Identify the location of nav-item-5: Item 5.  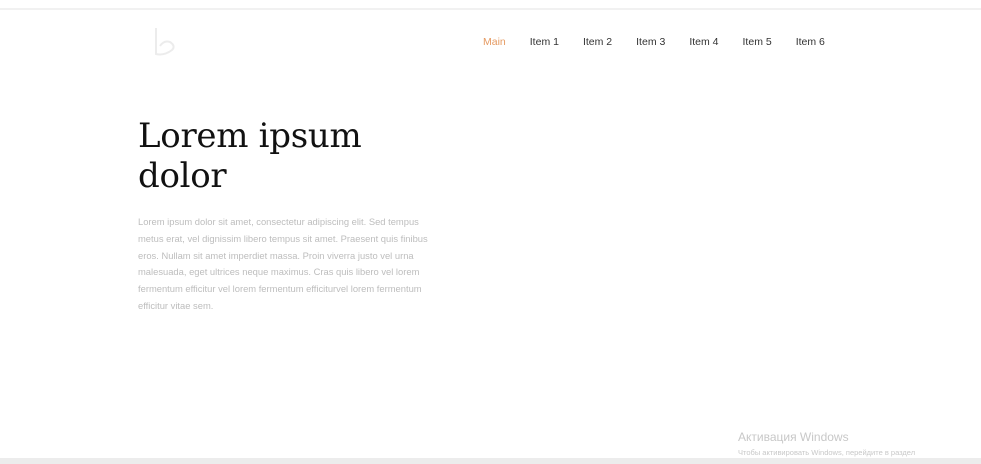
(757, 42).